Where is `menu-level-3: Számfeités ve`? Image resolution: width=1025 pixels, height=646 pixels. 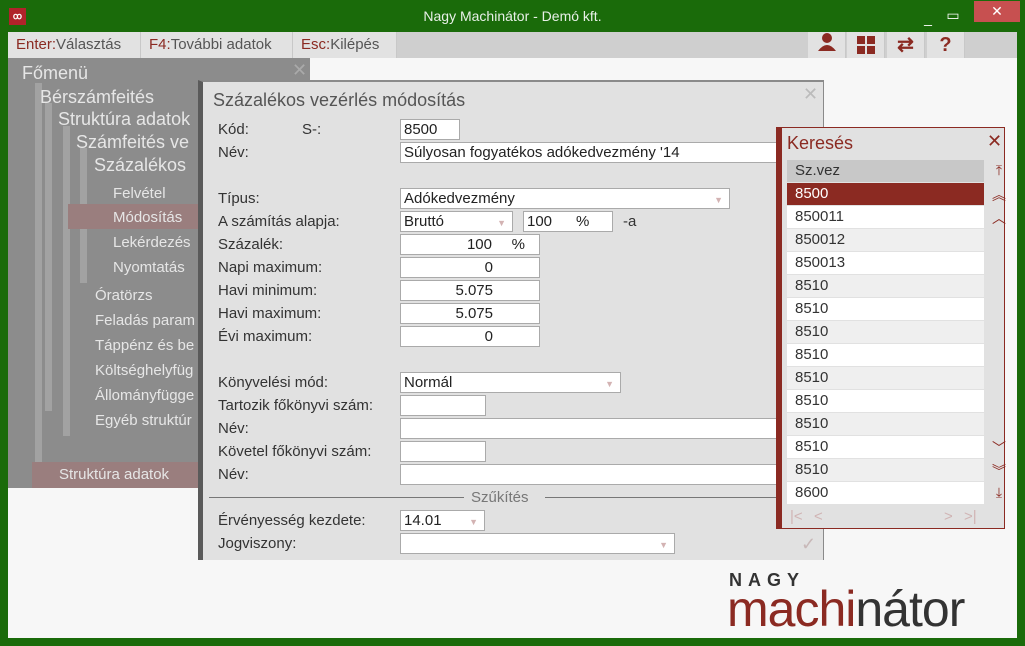 menu-level-3: Számfeités ve is located at coordinates (137, 142).